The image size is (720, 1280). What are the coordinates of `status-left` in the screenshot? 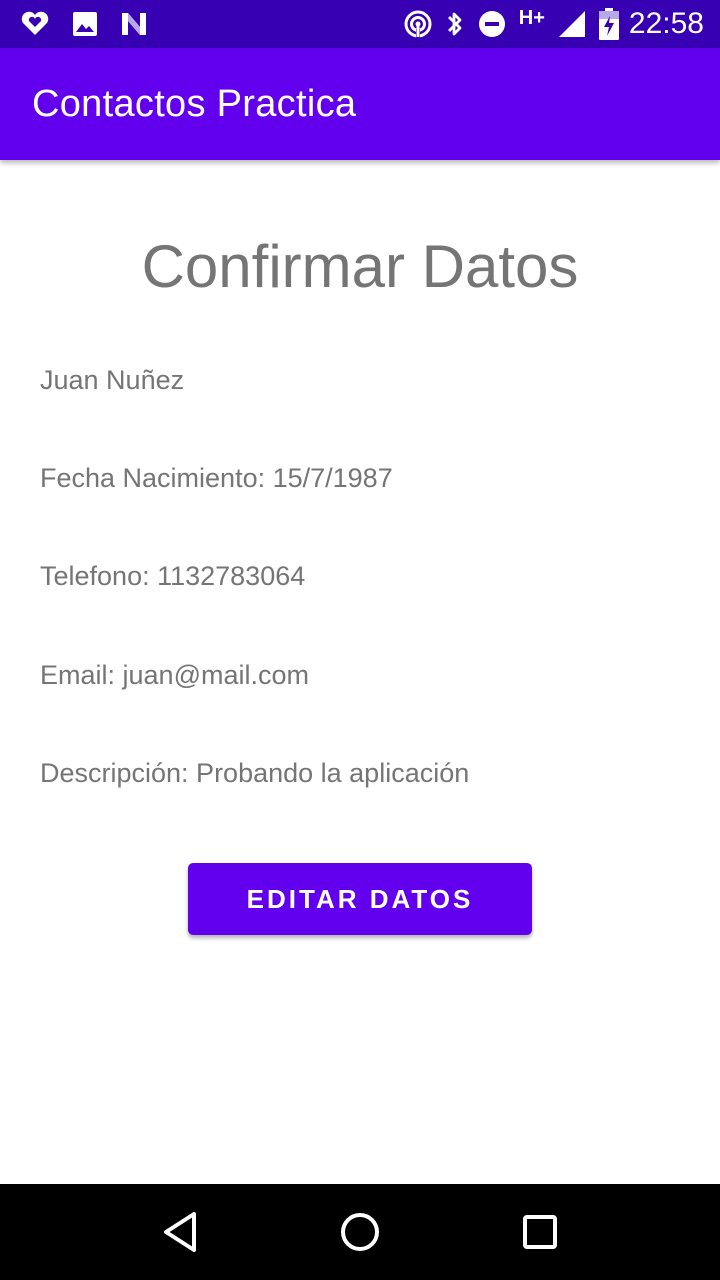 It's located at (95, 24).